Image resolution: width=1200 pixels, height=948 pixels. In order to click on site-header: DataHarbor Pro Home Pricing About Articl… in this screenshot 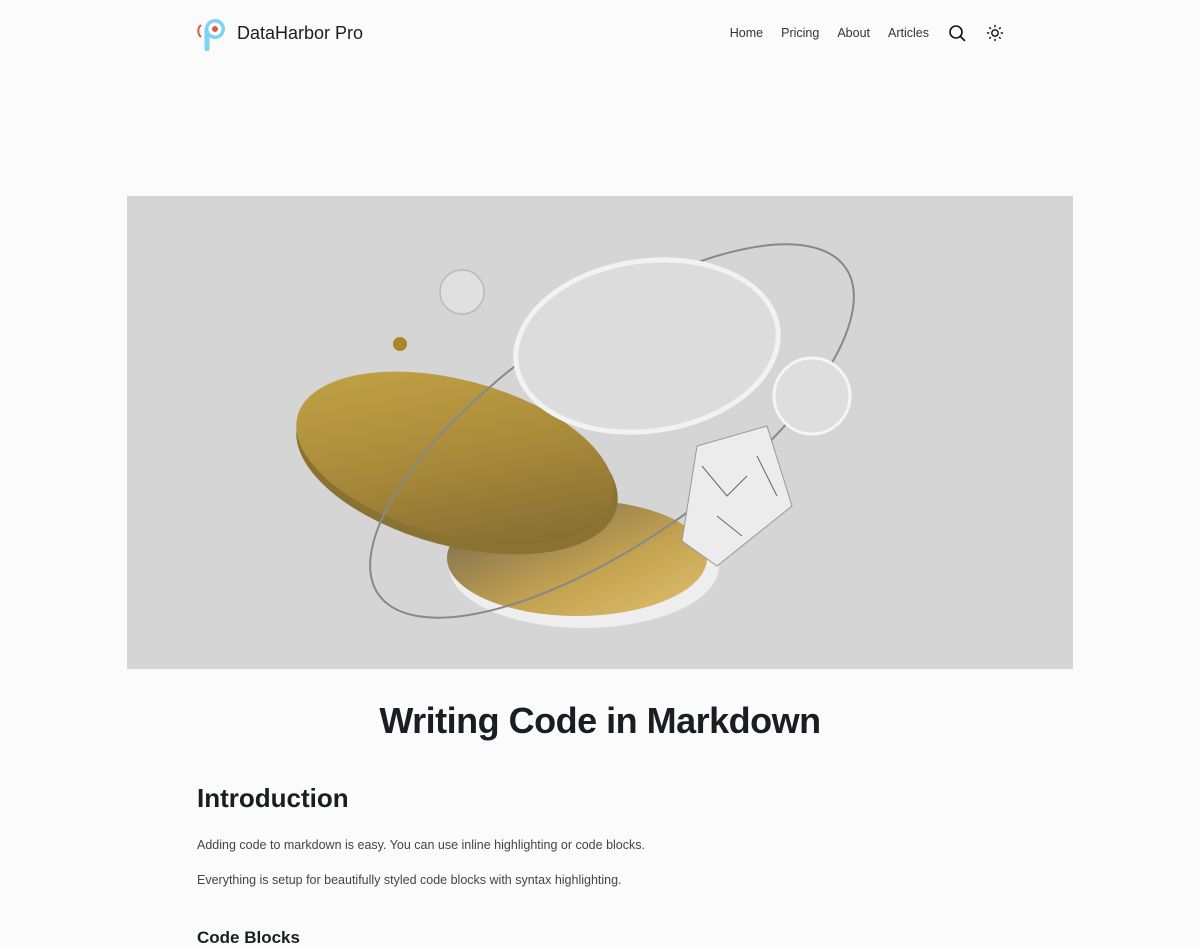, I will do `click(601, 33)`.